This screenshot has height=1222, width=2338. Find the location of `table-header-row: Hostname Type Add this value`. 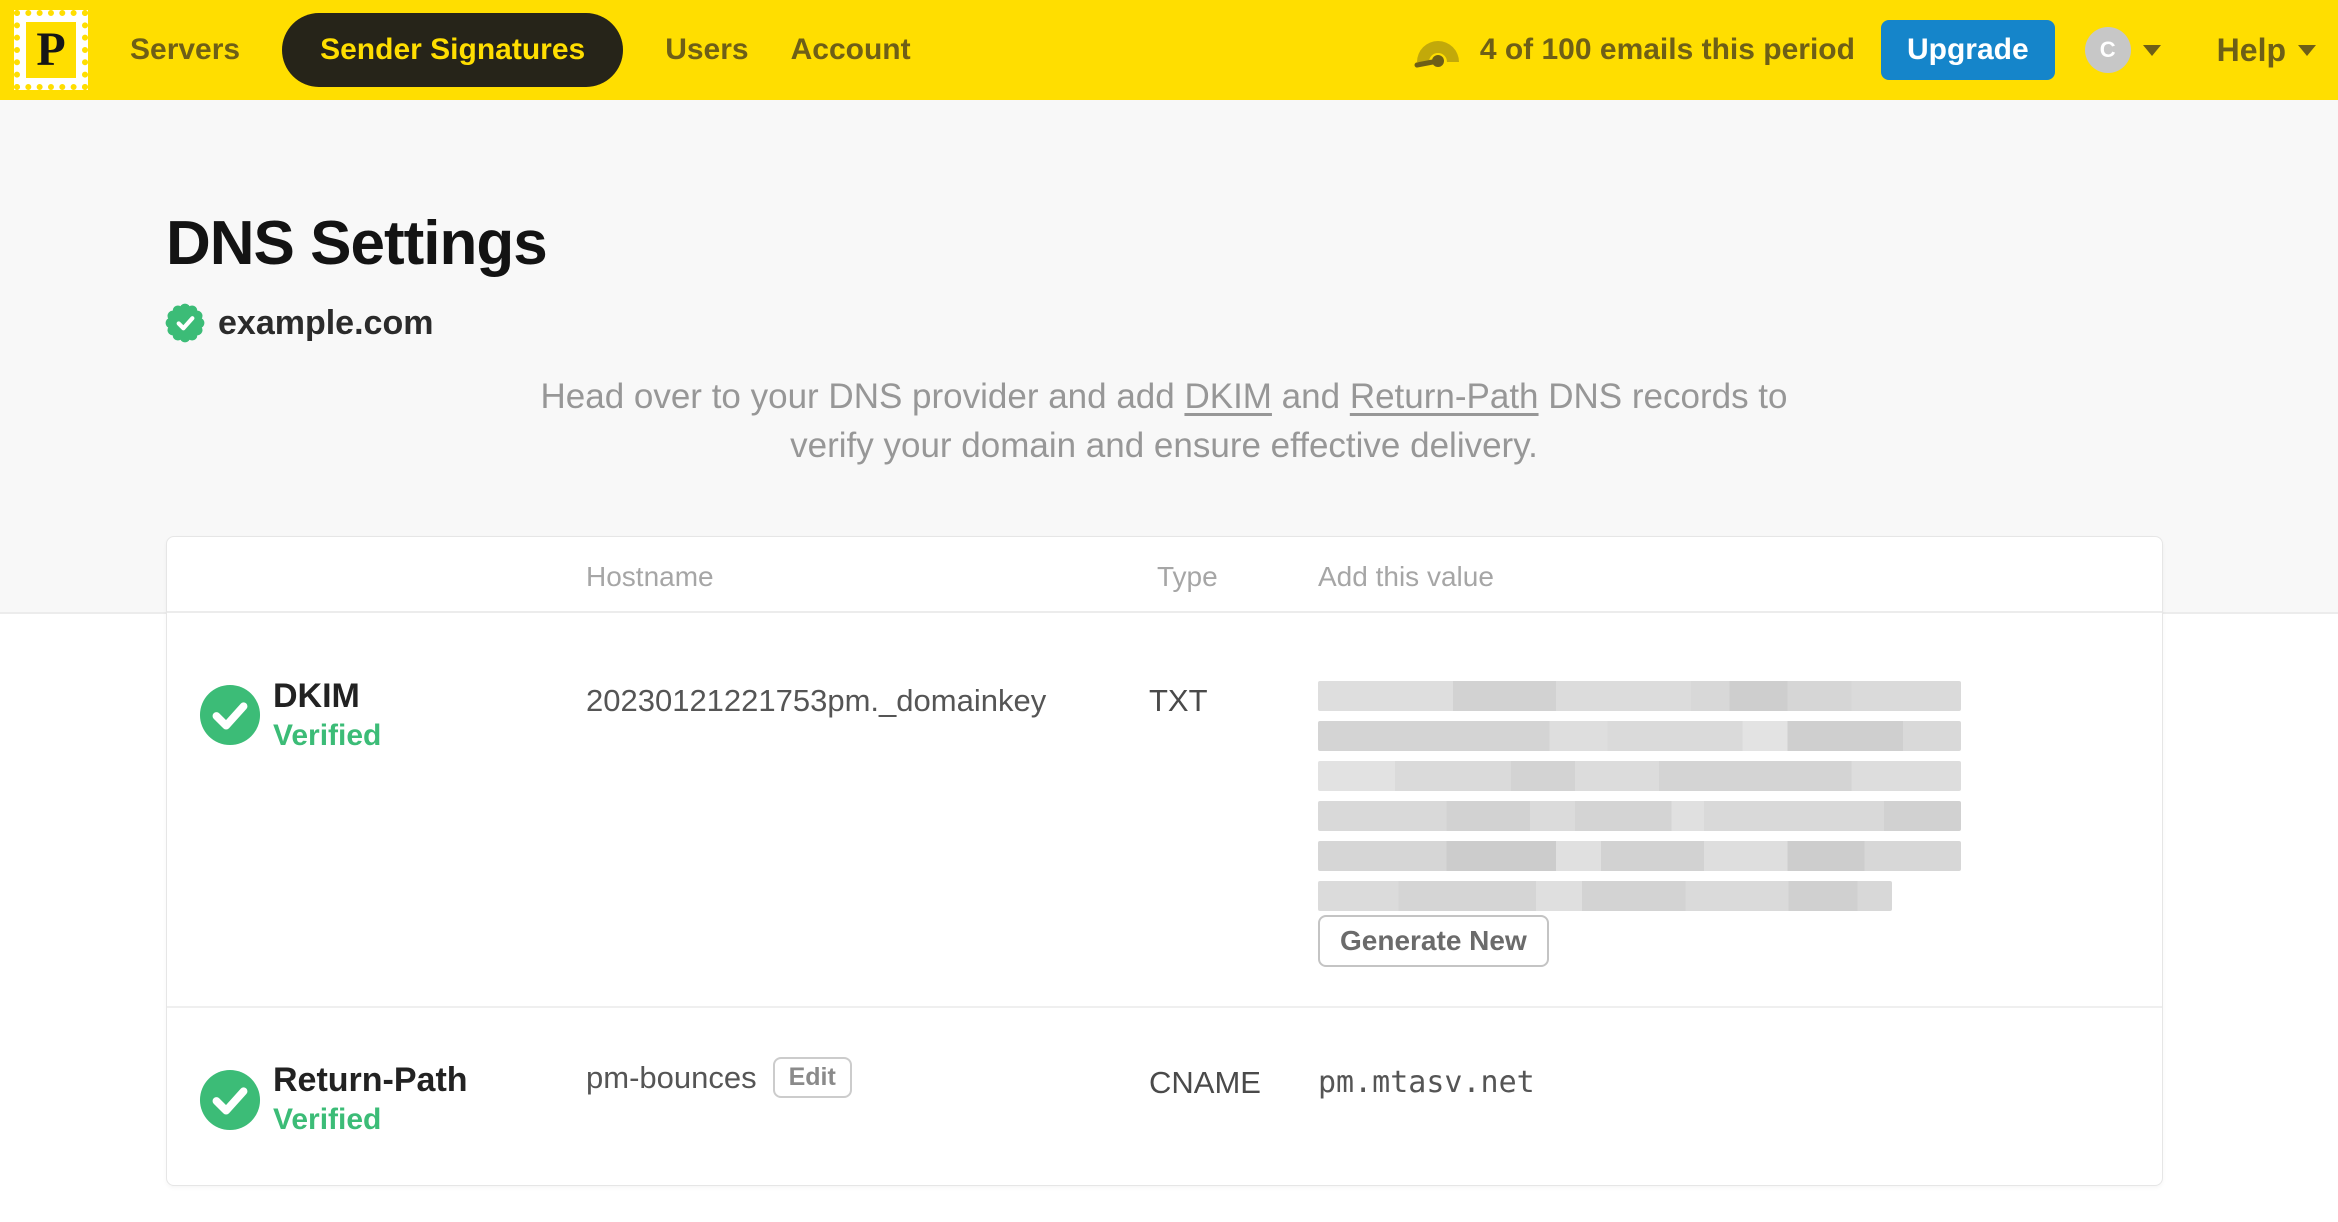

table-header-row: Hostname Type Add this value is located at coordinates (1164, 575).